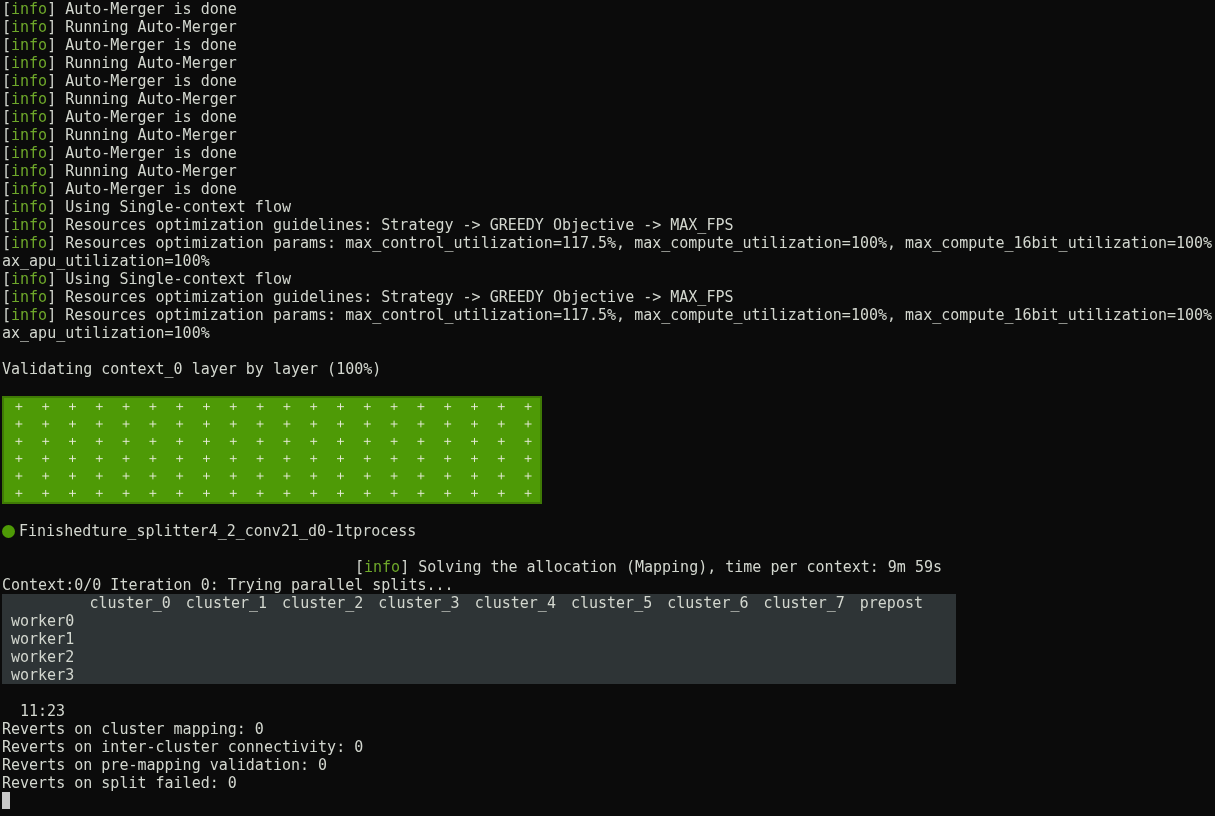  I want to click on status-text: Finishedture_splitter4_2_conv21_d0-1tprocess, so click(218, 531).